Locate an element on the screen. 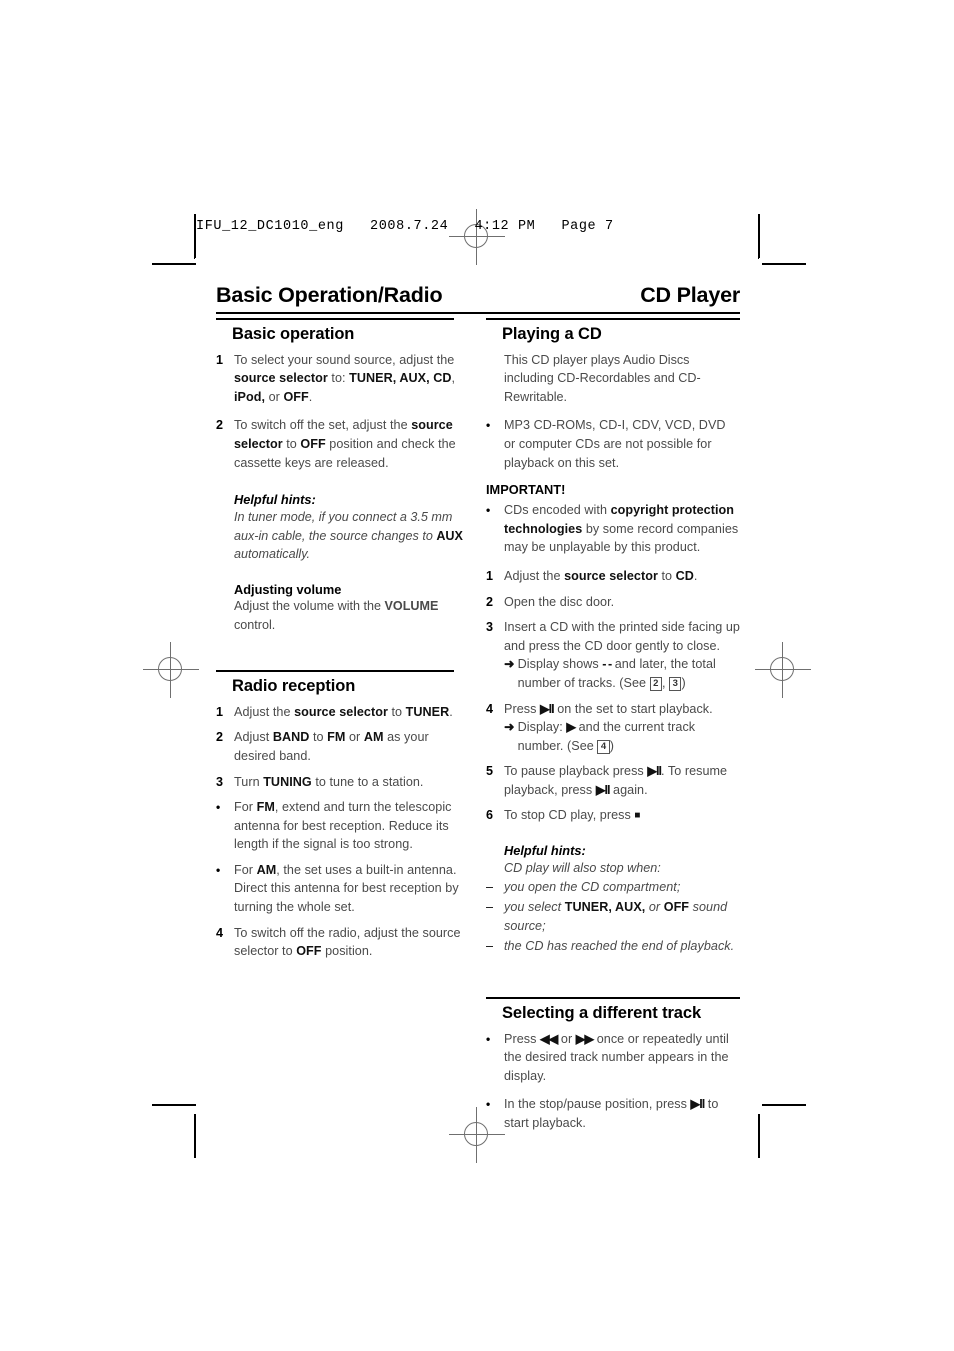  radio-reception-rule is located at coordinates (335, 671).